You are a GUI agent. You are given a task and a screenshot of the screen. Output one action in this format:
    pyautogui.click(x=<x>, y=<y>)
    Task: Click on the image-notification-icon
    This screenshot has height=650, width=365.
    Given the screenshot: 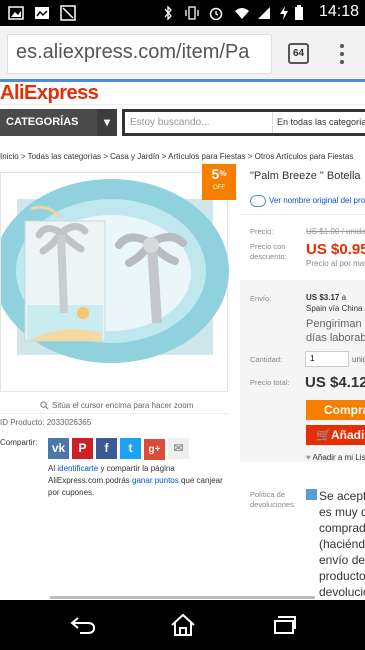 What is the action you would take?
    pyautogui.click(x=16, y=13)
    